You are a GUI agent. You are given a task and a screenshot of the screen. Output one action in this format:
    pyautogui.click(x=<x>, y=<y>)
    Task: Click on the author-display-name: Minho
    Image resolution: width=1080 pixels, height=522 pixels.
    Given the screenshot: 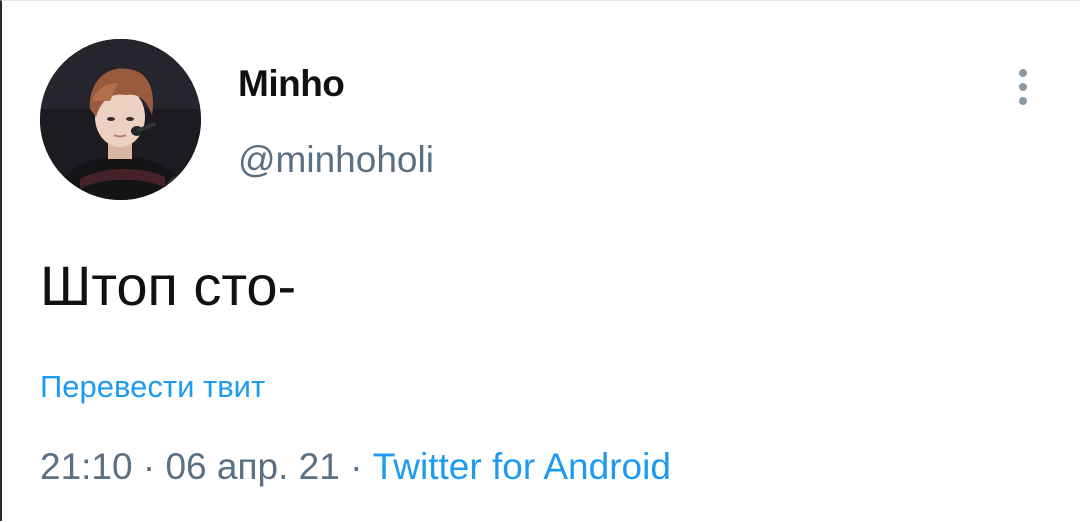 What is the action you would take?
    pyautogui.click(x=291, y=84)
    